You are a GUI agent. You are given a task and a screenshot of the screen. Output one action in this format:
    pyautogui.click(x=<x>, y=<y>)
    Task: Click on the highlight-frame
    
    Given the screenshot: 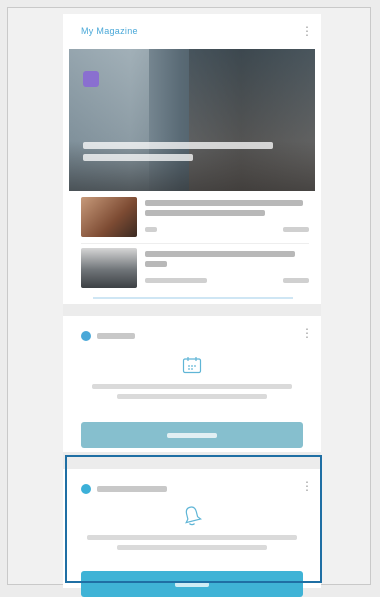 What is the action you would take?
    pyautogui.click(x=193, y=519)
    